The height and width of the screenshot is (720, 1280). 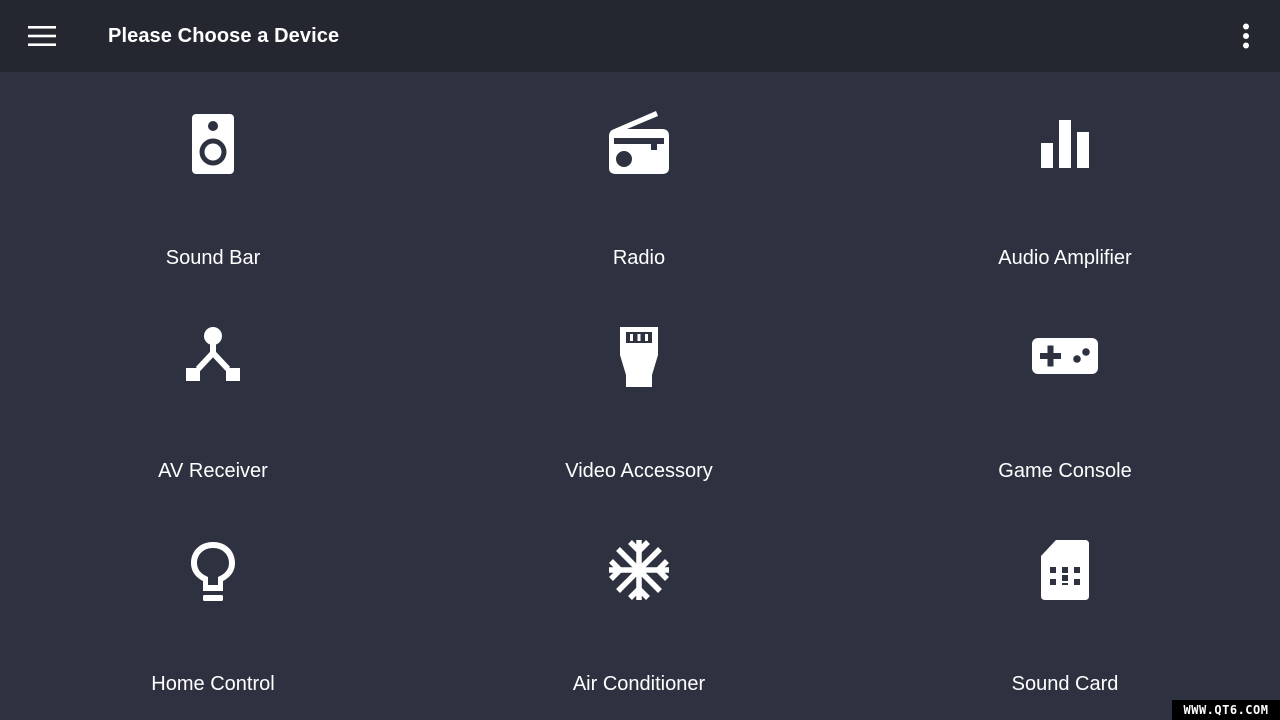 I want to click on device-tile-sound-bar: Sound Bar, so click(x=213, y=178).